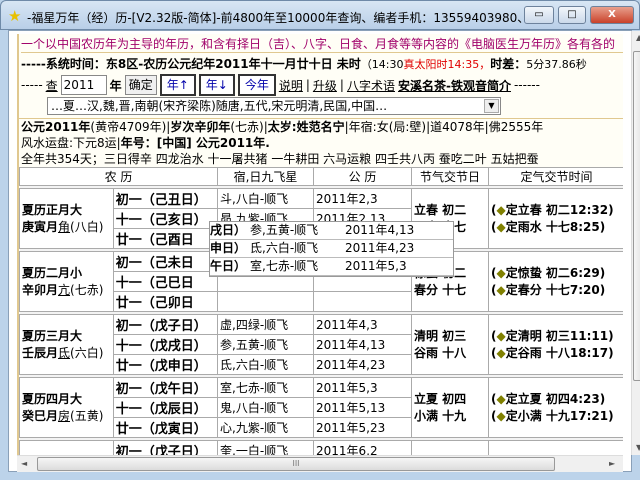 This screenshot has height=480, width=640. What do you see at coordinates (191, 64) in the screenshot?
I see `system-time-label: -----系统时间：东8区-农历公元纪年2011年十一月廿十日 未时` at bounding box center [191, 64].